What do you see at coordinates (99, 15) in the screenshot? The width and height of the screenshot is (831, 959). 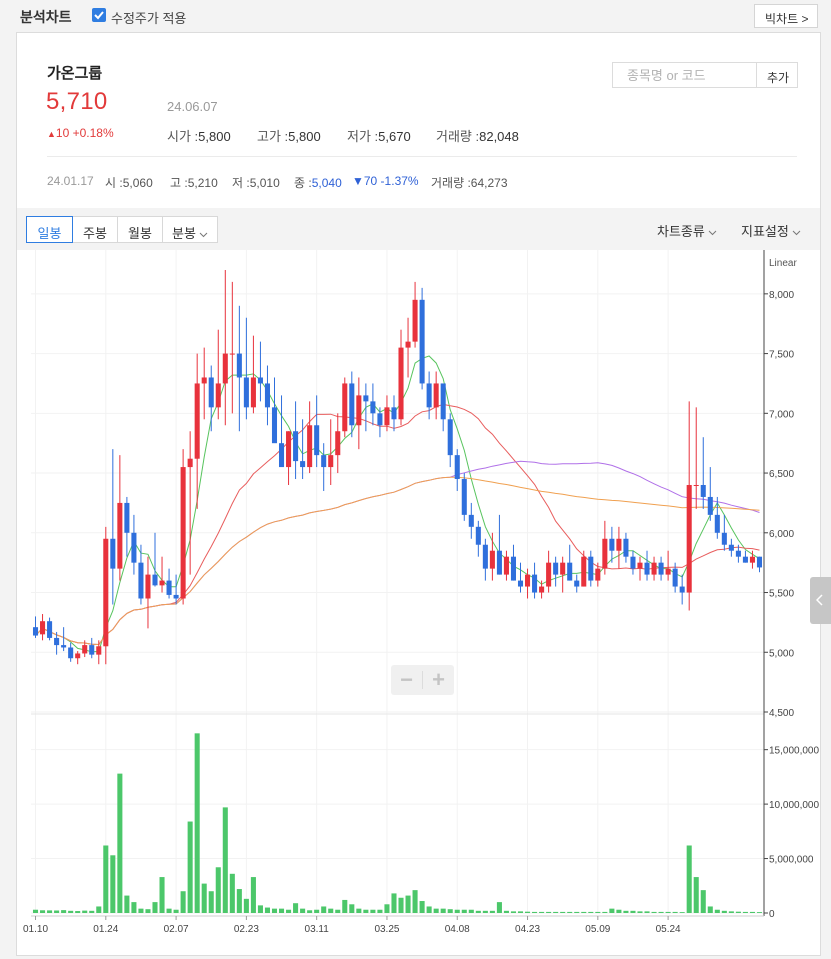 I see `adjusted-price-checkbox` at bounding box center [99, 15].